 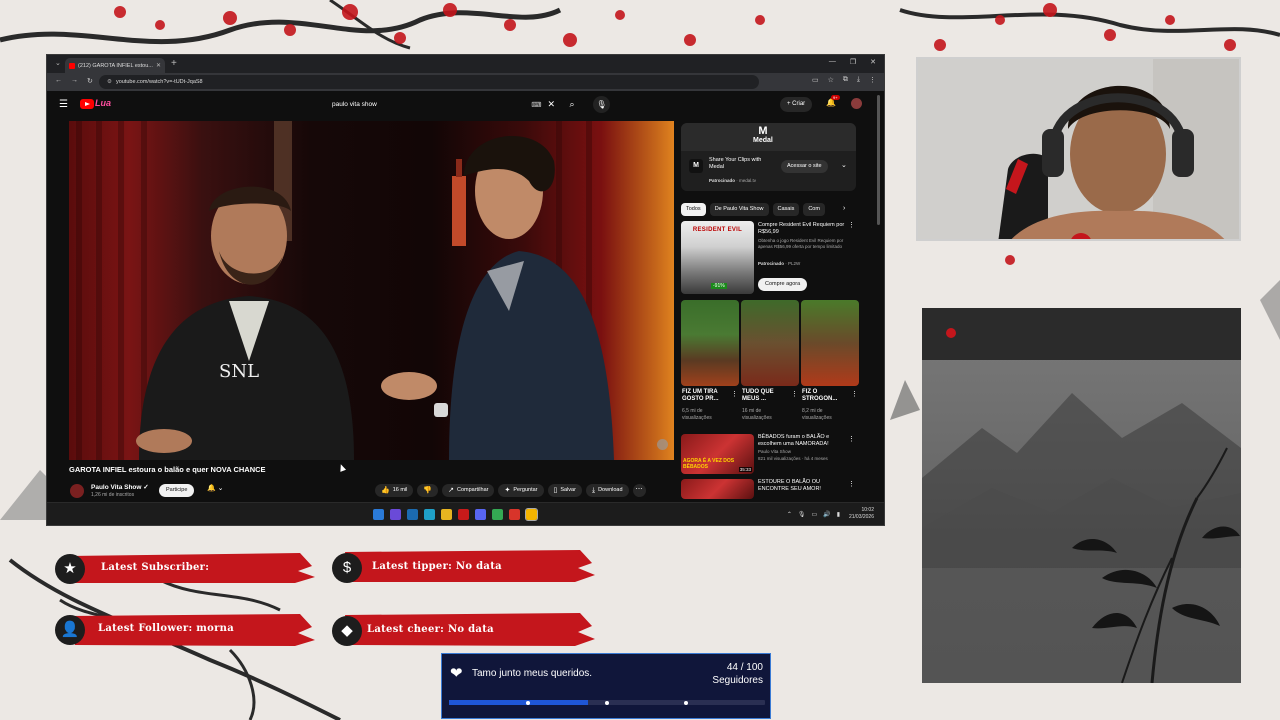 What do you see at coordinates (155, 567) in the screenshot?
I see `latest-subscriber-label: Latest Subscriber:` at bounding box center [155, 567].